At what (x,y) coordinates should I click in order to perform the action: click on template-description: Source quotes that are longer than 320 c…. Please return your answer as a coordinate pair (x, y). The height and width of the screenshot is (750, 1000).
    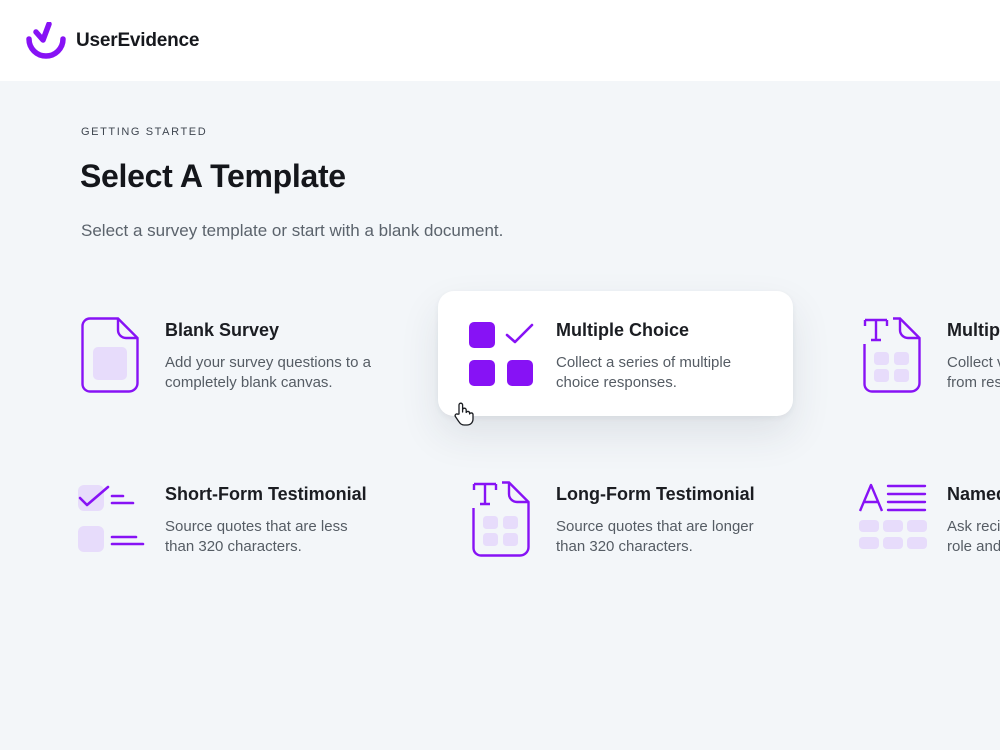
    Looking at the image, I should click on (655, 536).